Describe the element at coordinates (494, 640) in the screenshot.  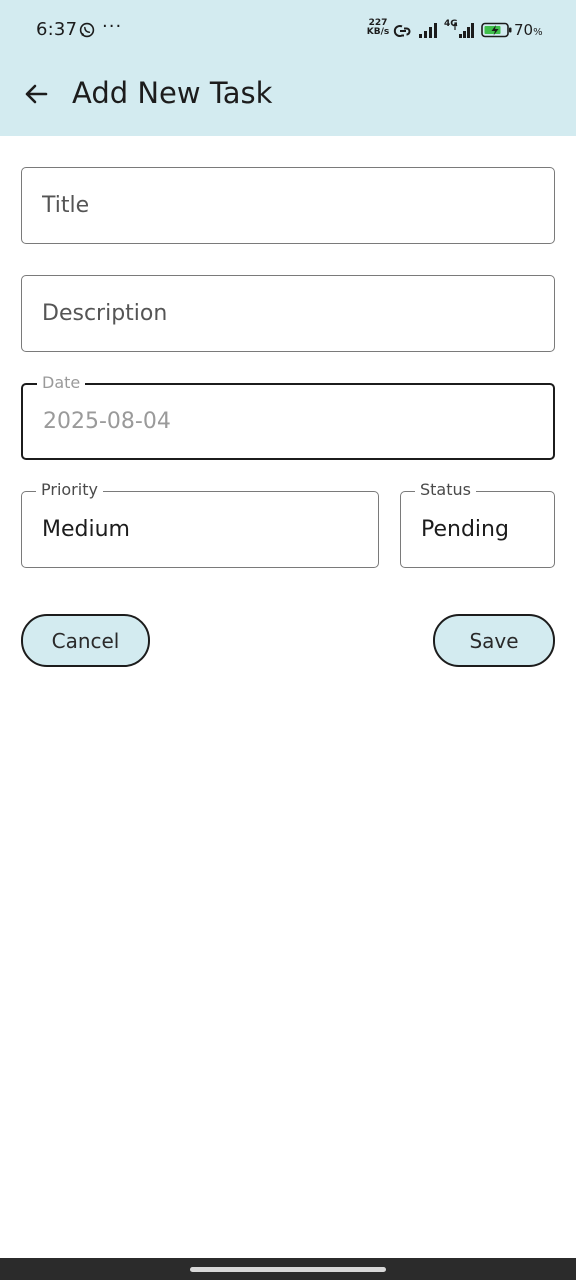
I see `save-button: Save` at that location.